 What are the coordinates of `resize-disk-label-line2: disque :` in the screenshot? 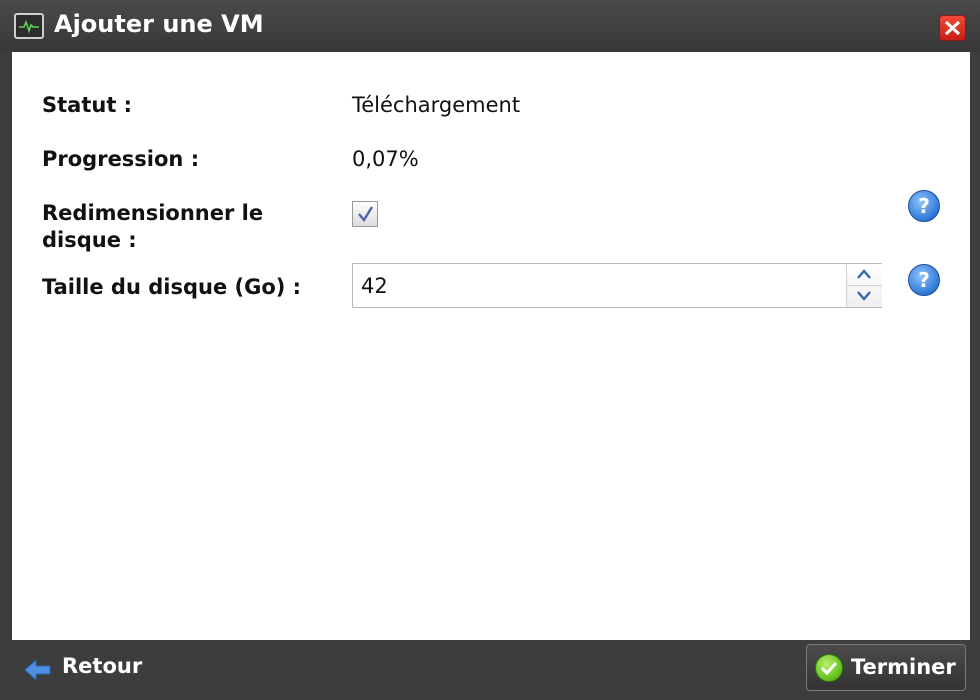 It's located at (89, 240).